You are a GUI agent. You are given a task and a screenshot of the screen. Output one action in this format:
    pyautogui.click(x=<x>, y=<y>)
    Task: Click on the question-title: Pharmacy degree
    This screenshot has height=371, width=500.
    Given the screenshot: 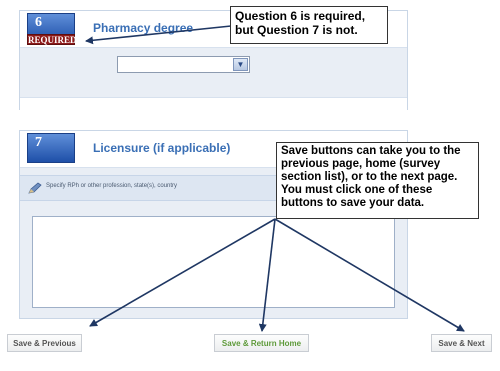 What is the action you would take?
    pyautogui.click(x=143, y=28)
    